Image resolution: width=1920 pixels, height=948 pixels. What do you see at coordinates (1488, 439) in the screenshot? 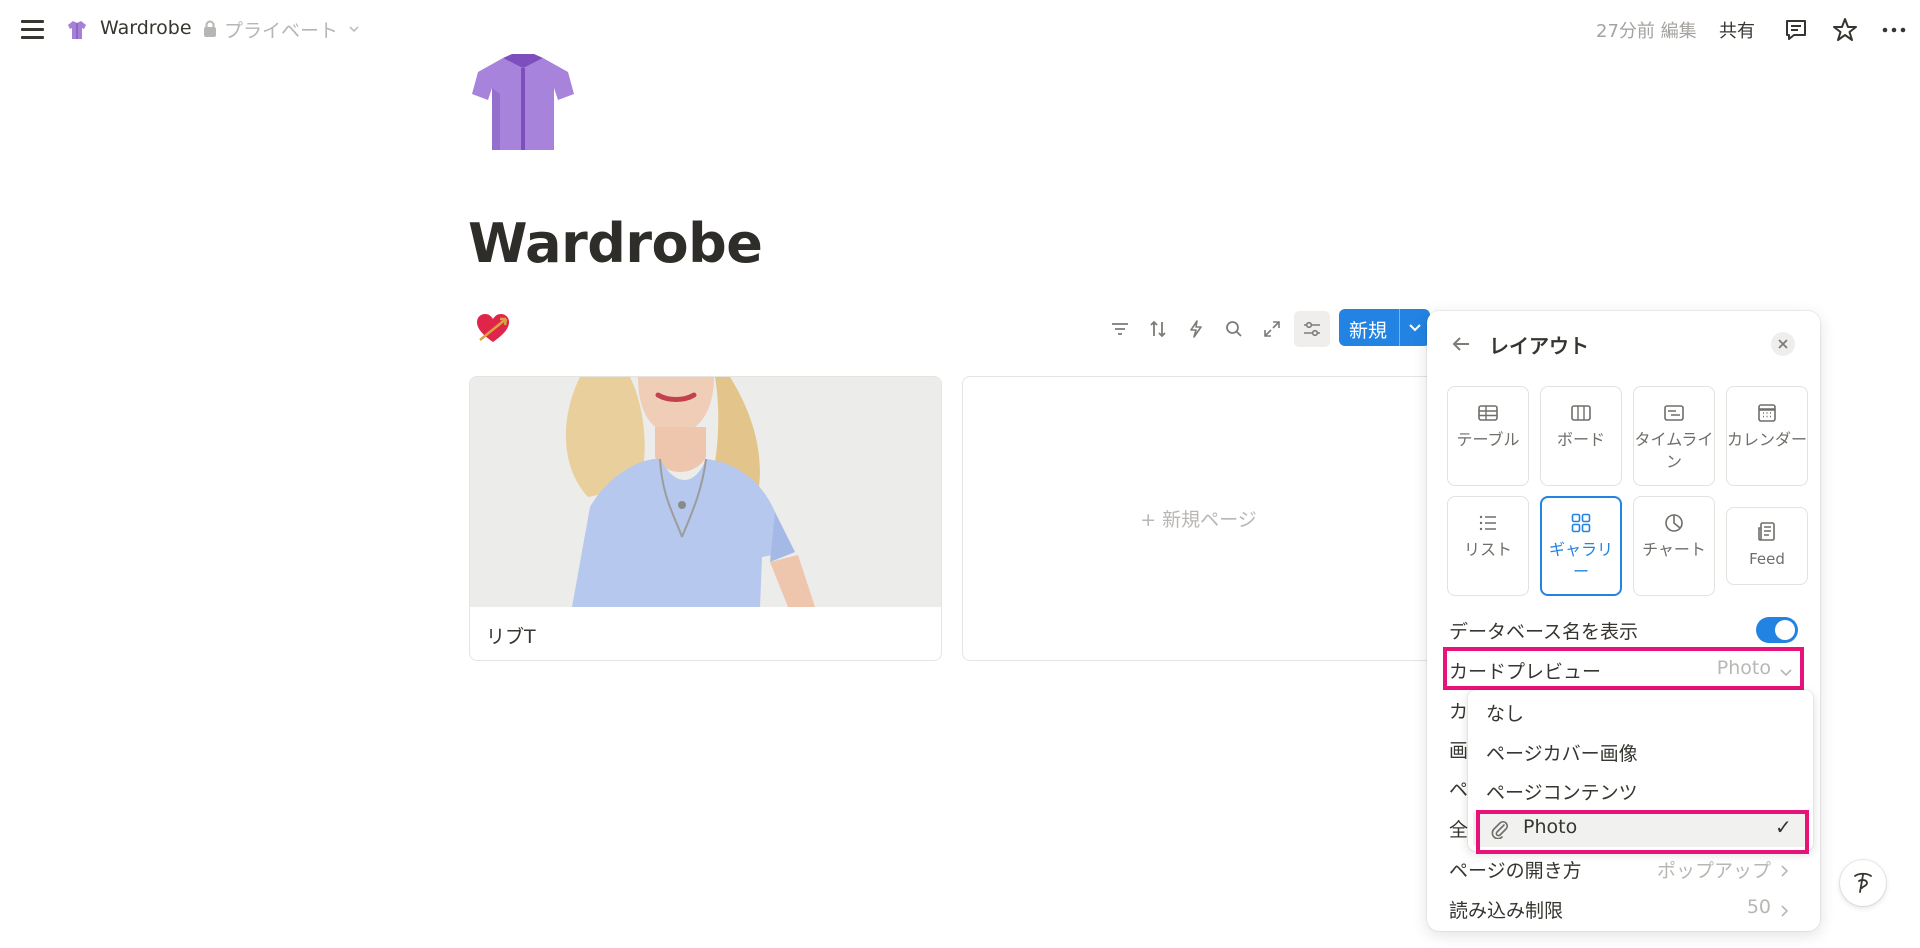
I see `tile-label: テーブル` at bounding box center [1488, 439].